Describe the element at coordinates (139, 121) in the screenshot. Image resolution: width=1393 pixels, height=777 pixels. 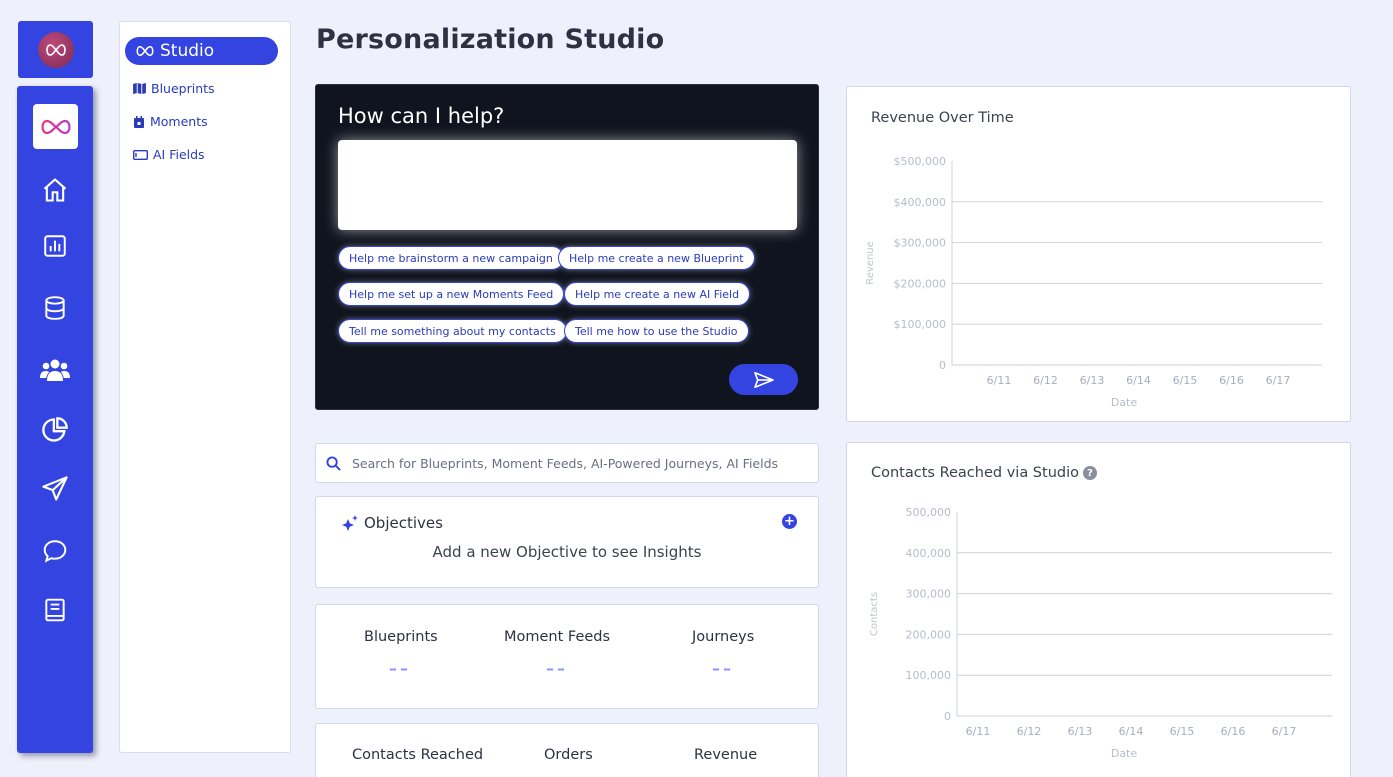
I see `calendar-icon` at that location.